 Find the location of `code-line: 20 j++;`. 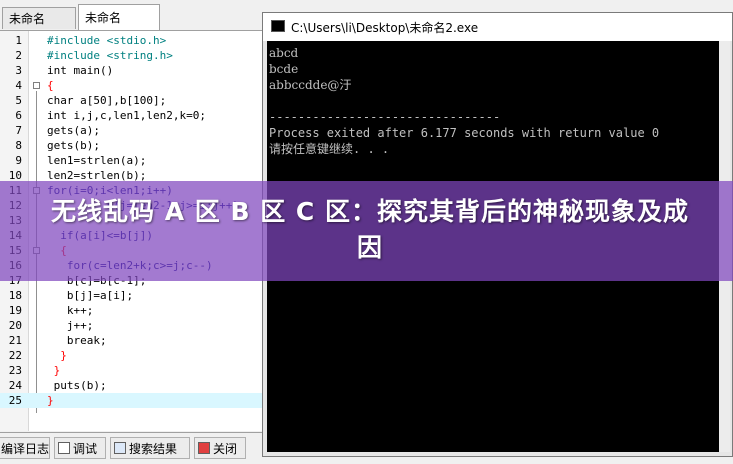

code-line: 20 j++; is located at coordinates (131, 325).